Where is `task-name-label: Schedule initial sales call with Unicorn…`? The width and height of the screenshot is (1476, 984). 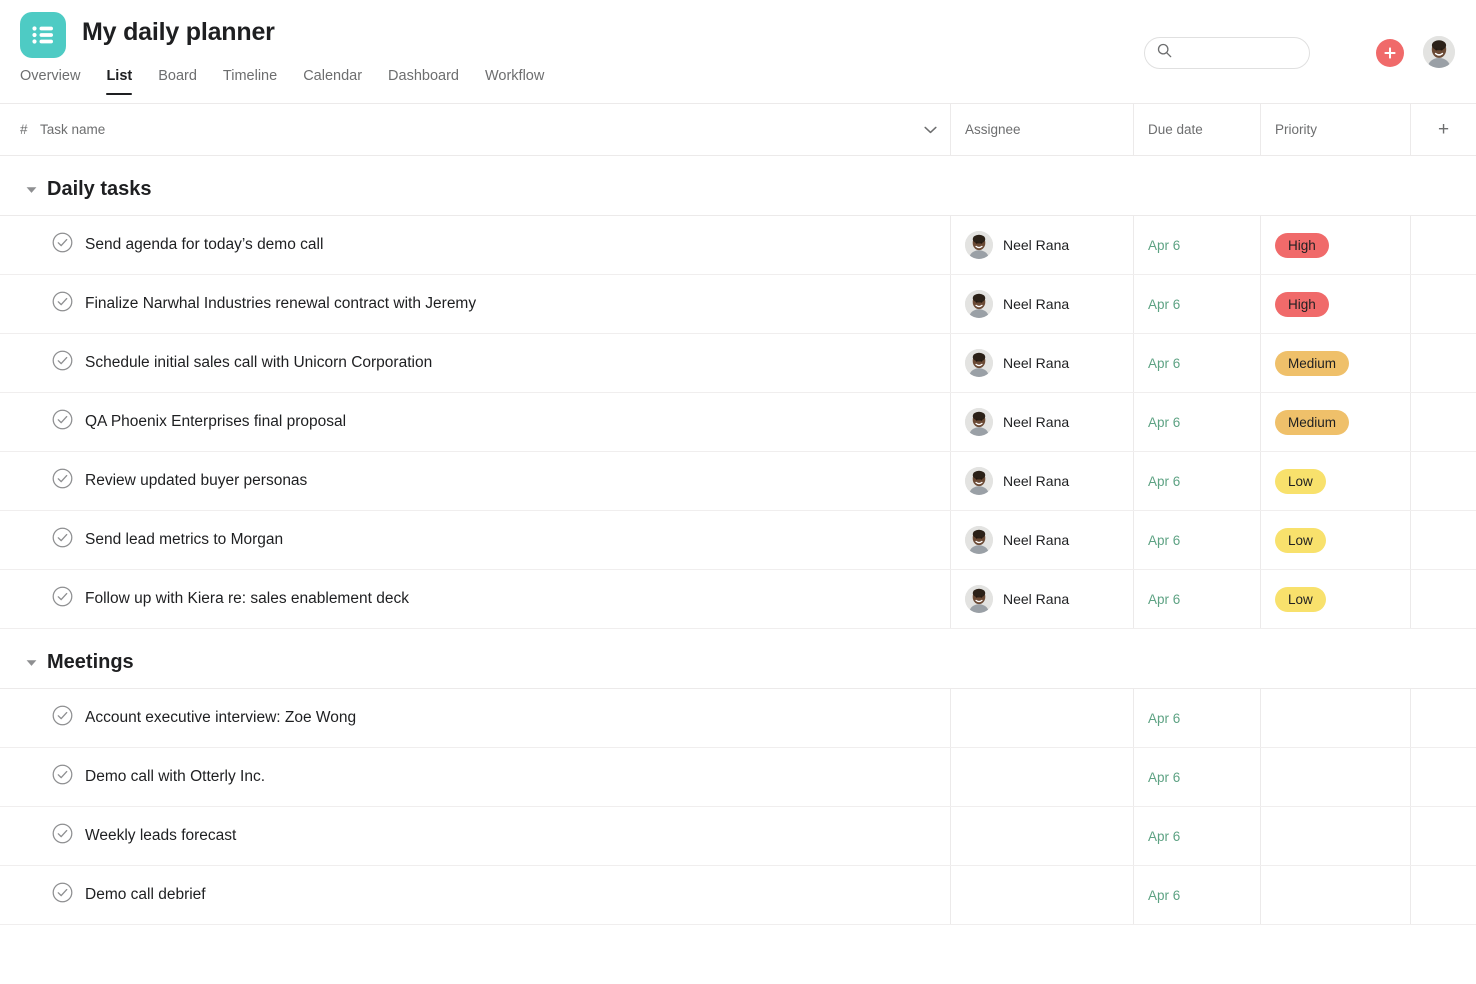 task-name-label: Schedule initial sales call with Unicorn… is located at coordinates (259, 362).